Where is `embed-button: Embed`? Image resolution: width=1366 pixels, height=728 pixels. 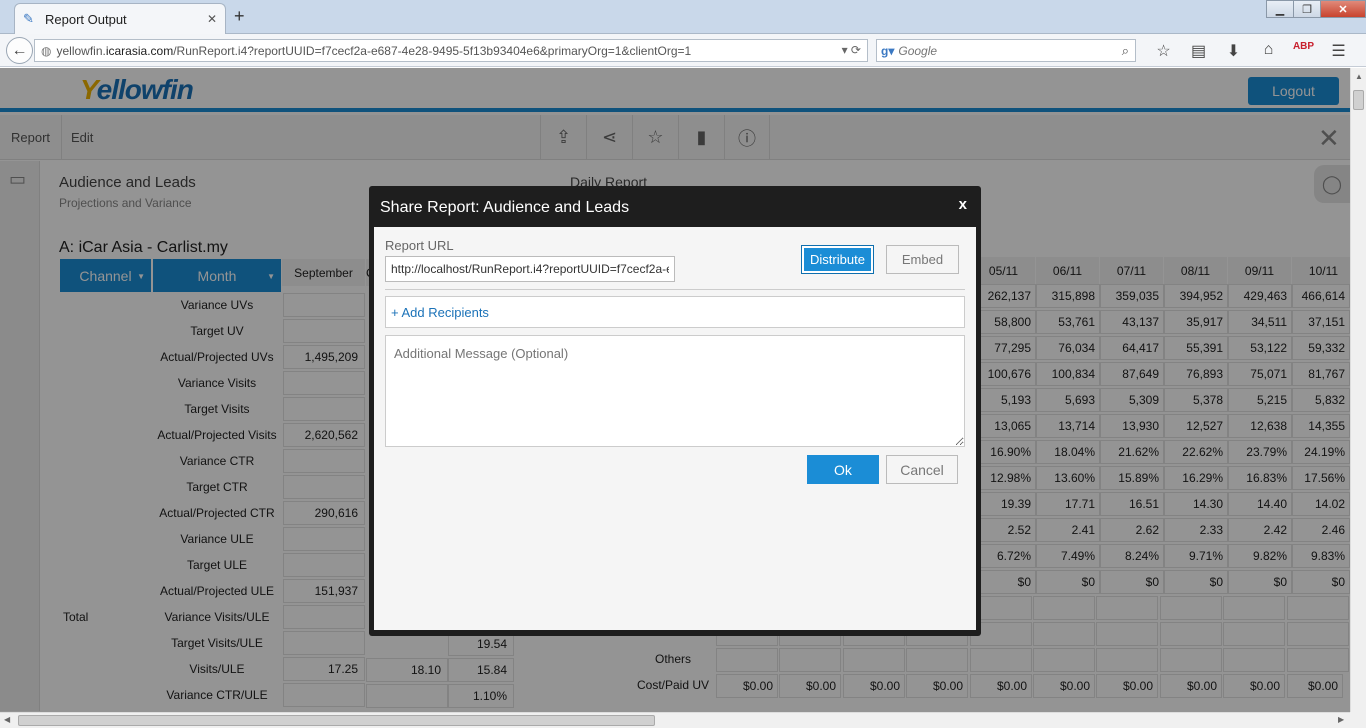
embed-button: Embed is located at coordinates (922, 259).